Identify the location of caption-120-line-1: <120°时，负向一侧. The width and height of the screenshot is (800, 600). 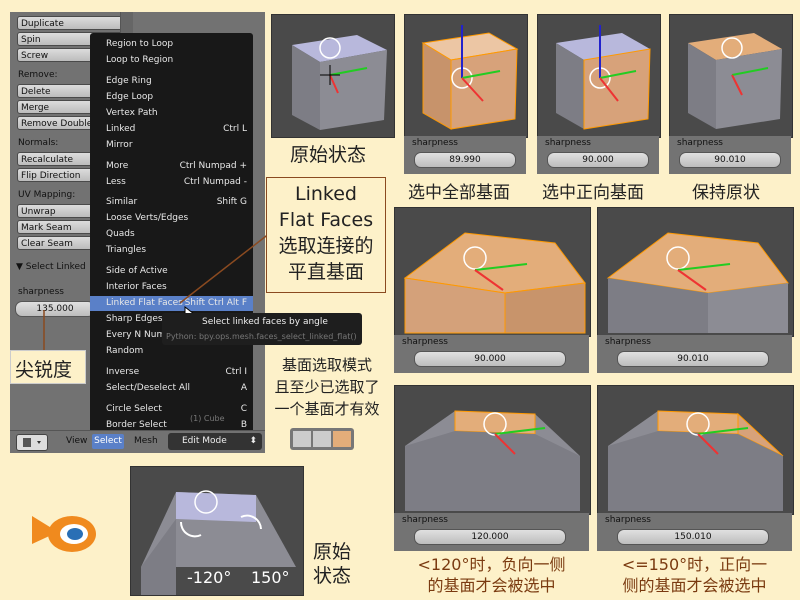
(491, 564).